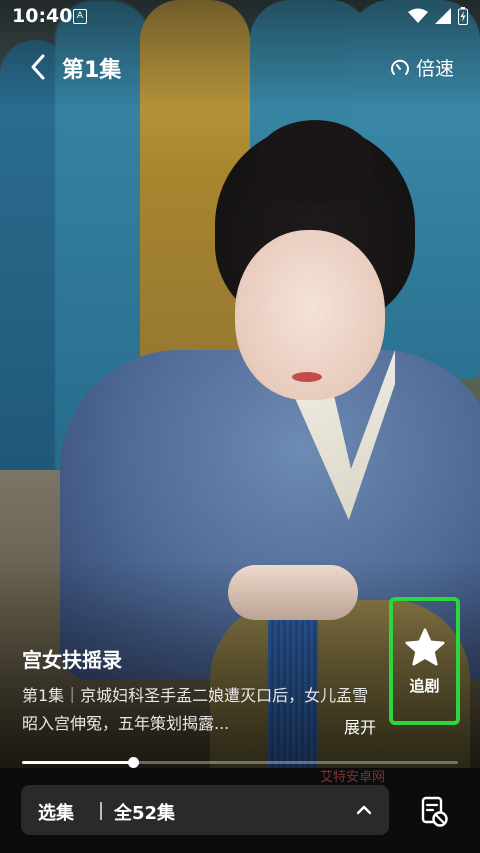 The image size is (480, 853). Describe the element at coordinates (80, 16) in the screenshot. I see `notification-badge: A` at that location.